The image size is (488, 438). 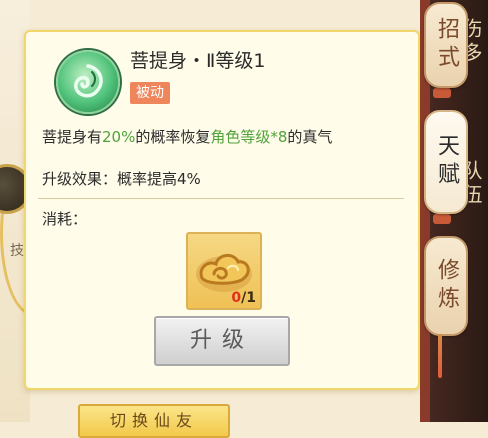 I want to click on desc-text-3: 的真气, so click(x=310, y=137).